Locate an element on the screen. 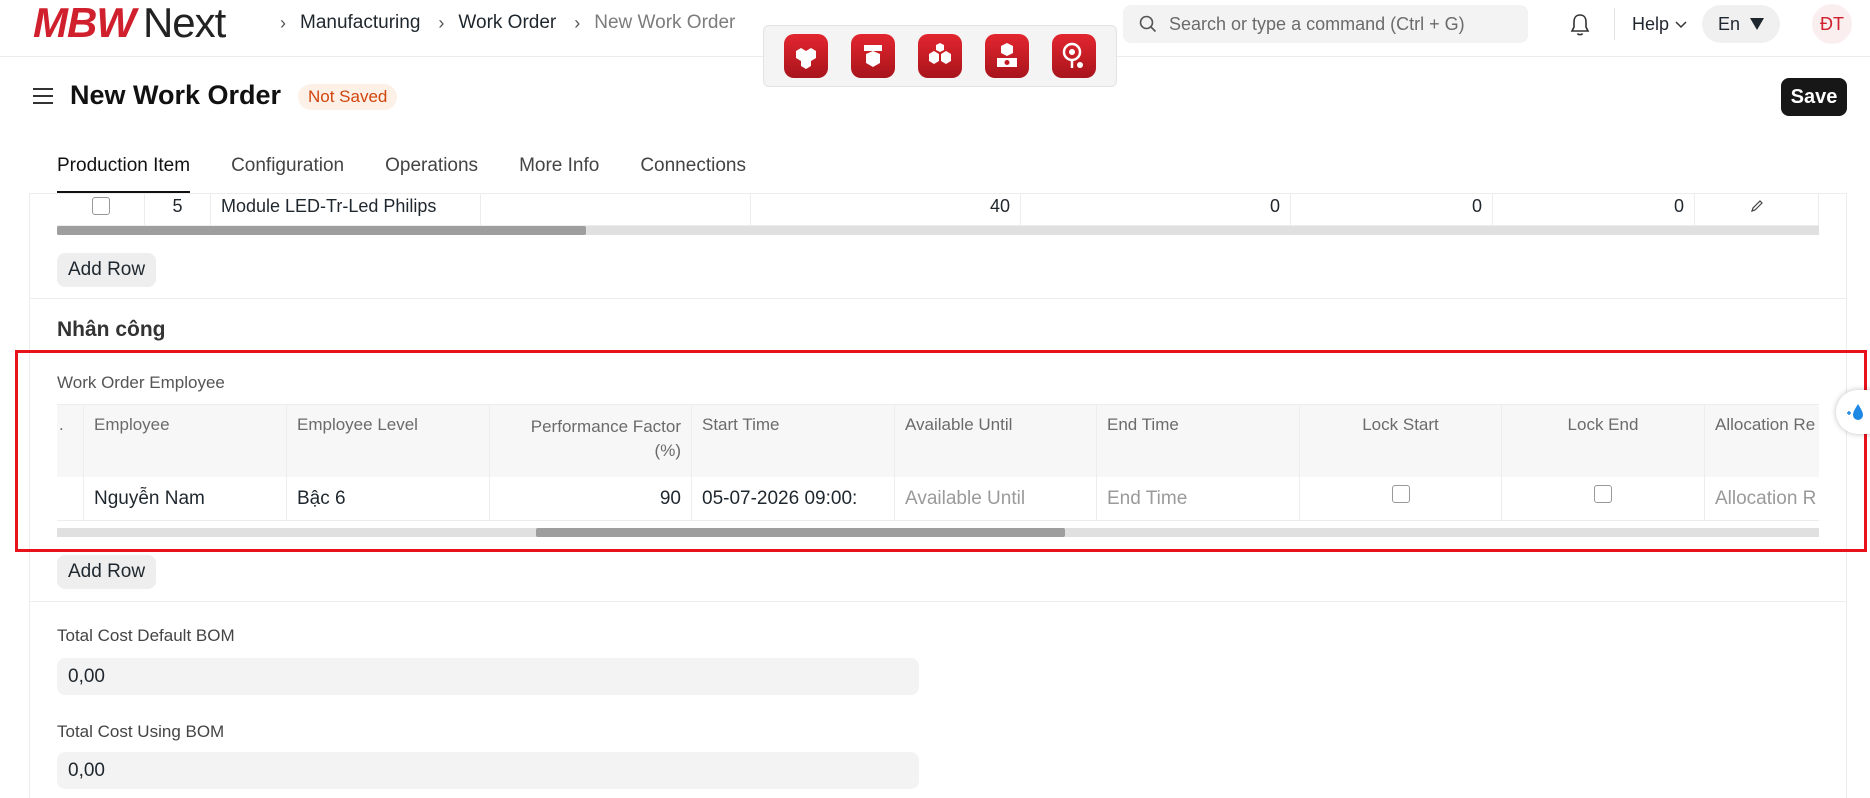  status-badge: Not Saved is located at coordinates (348, 97).